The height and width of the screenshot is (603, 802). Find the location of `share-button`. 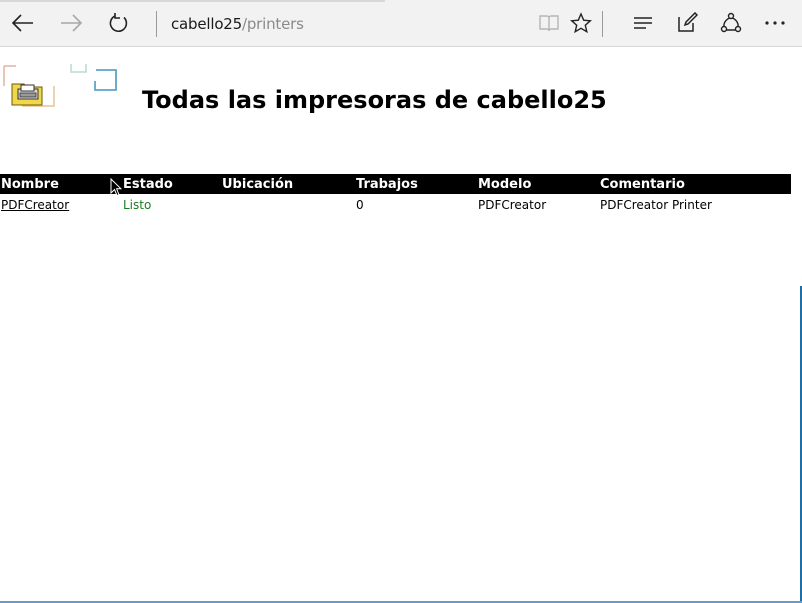

share-button is located at coordinates (731, 23).